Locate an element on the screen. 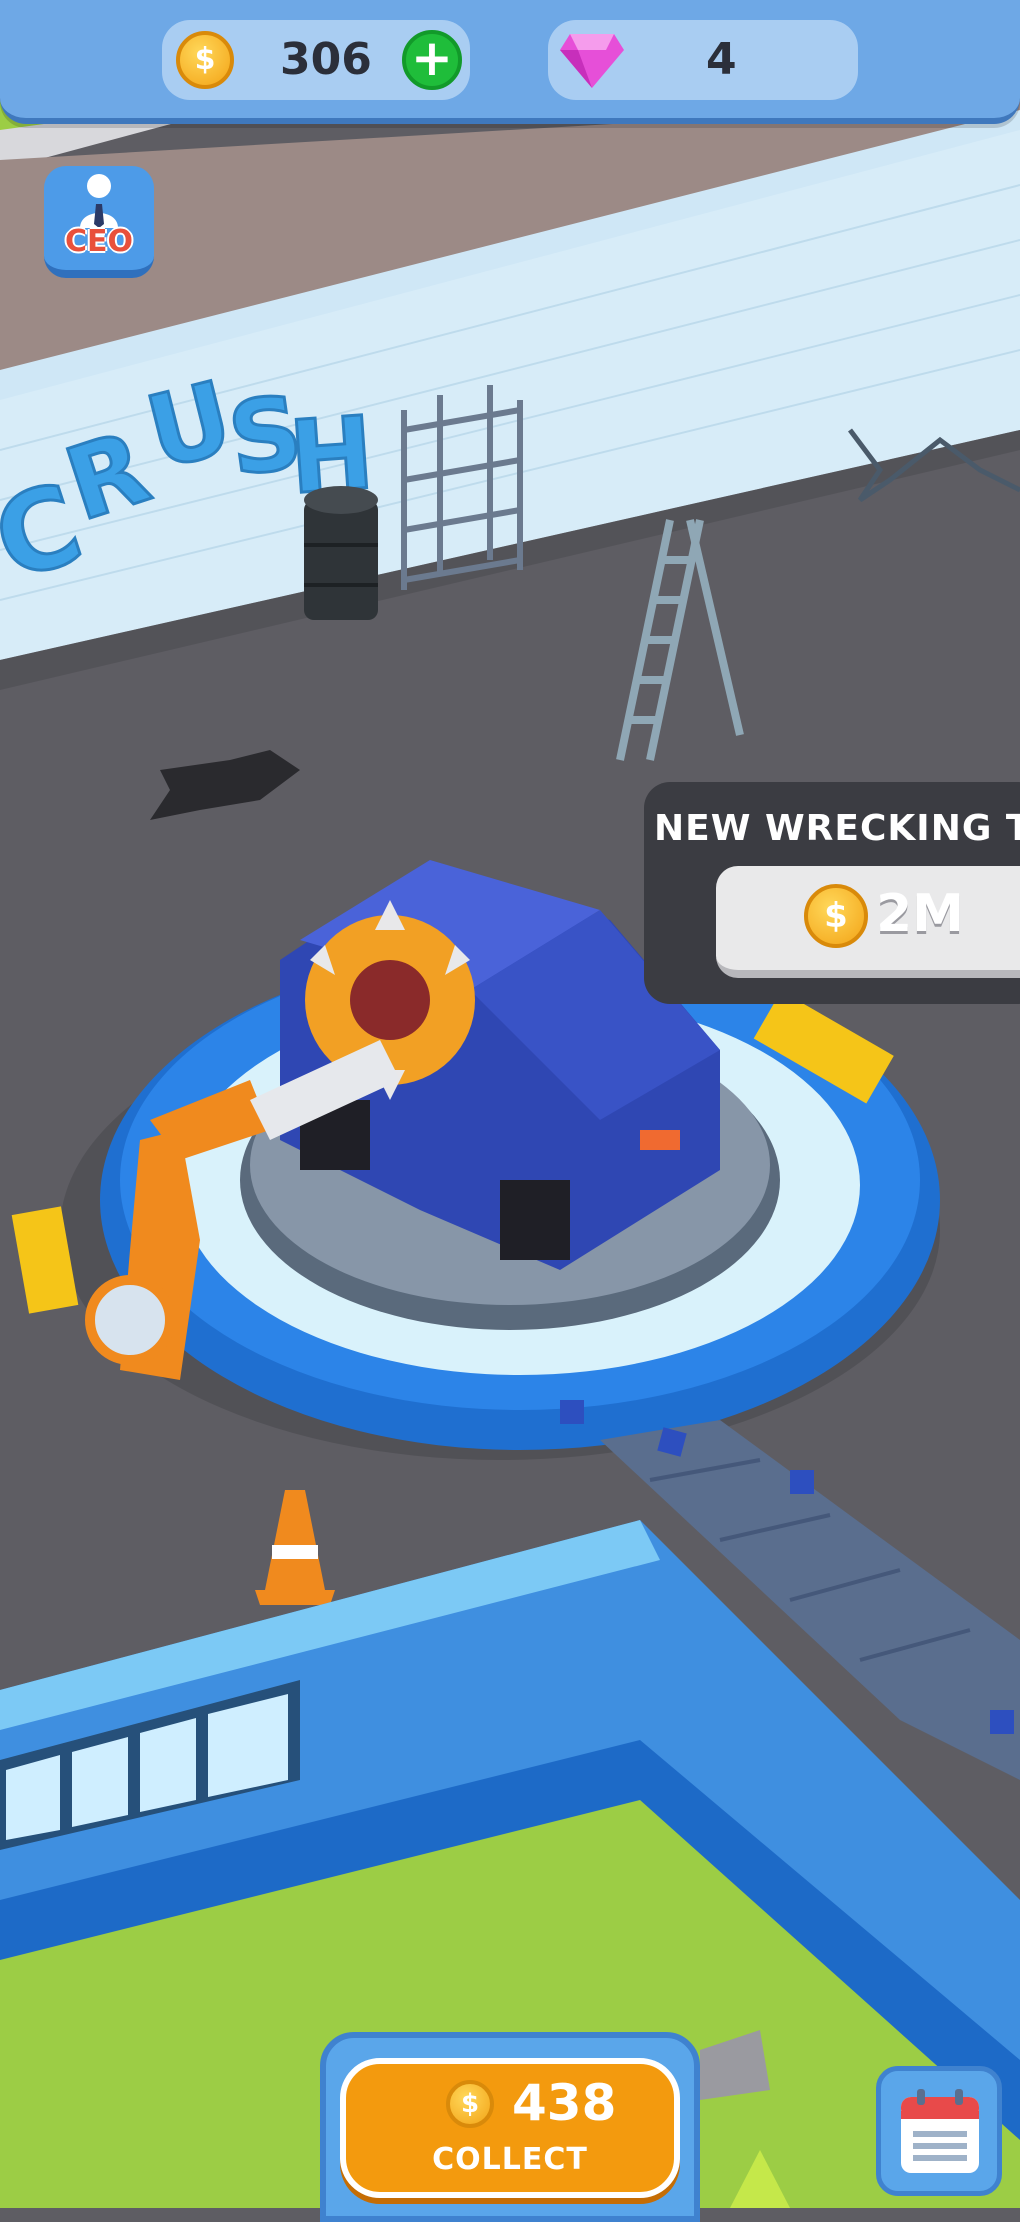  oil-barrel is located at coordinates (341, 553).